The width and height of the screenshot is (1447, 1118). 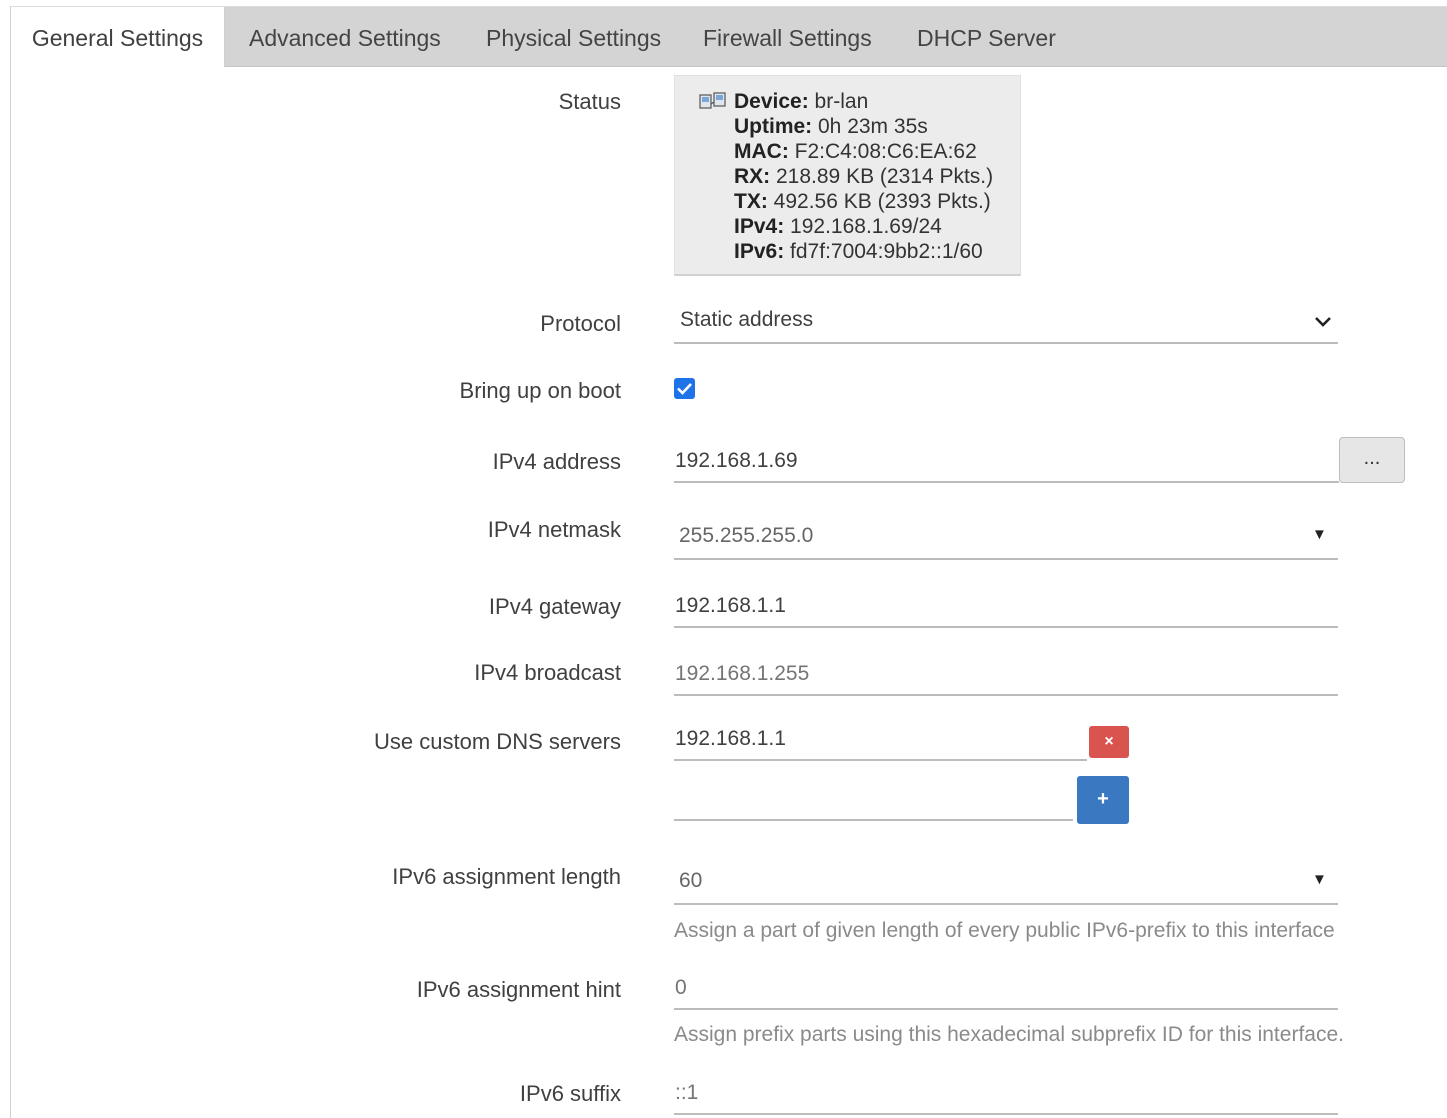 I want to click on tab-dhcp-server: DHCP Server, so click(x=986, y=36).